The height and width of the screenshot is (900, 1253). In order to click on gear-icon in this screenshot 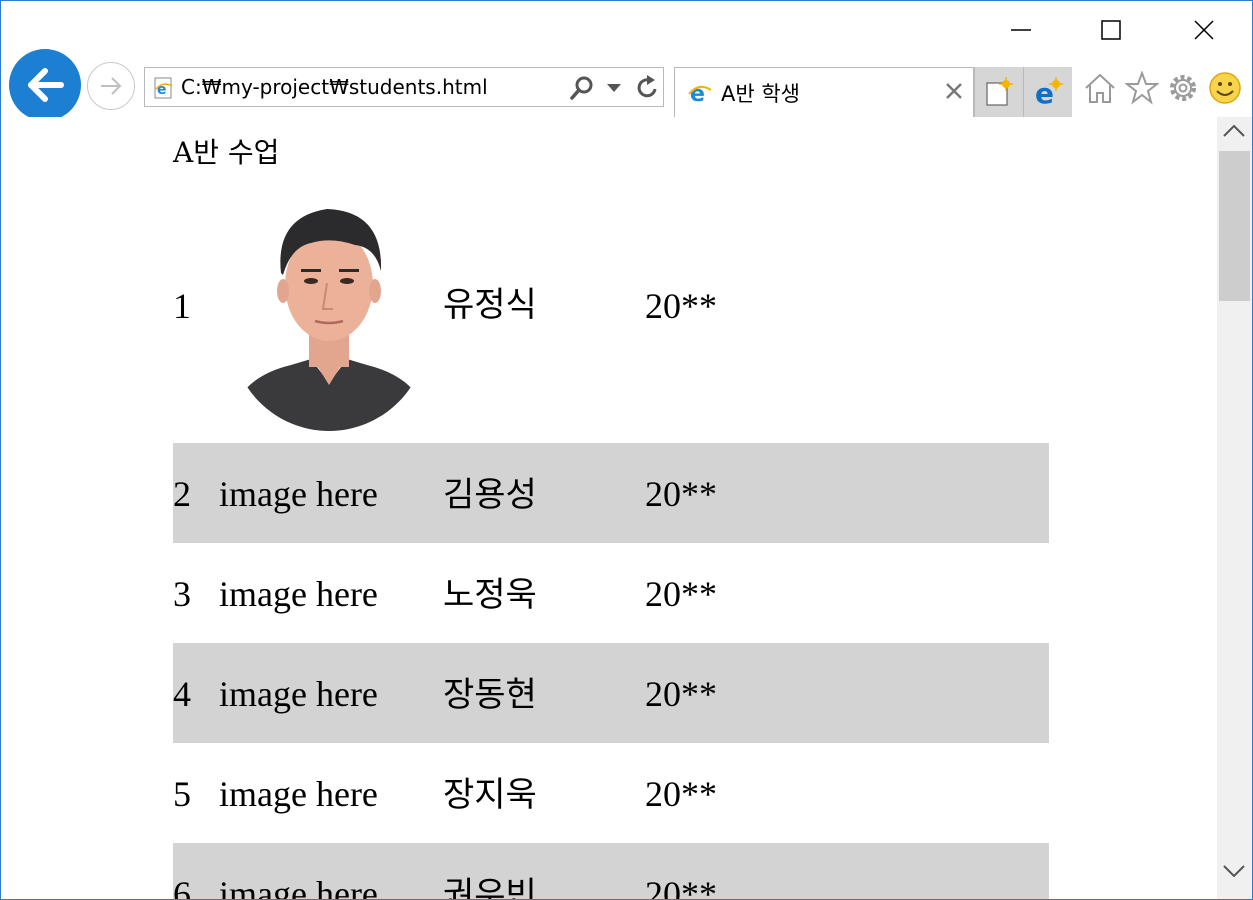, I will do `click(1183, 88)`.